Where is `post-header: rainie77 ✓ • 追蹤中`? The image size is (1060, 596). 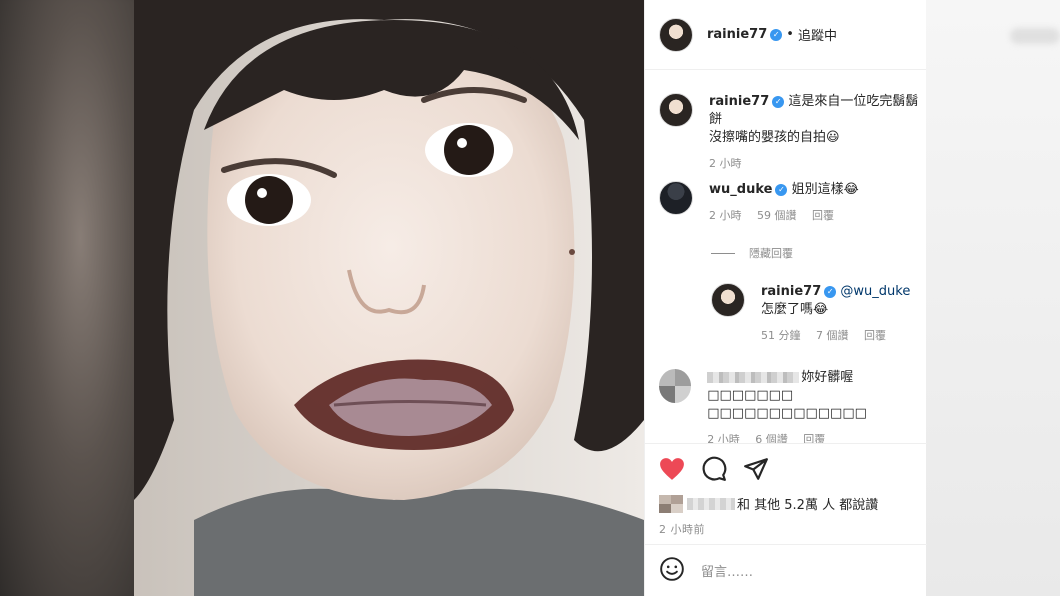 post-header: rainie77 ✓ • 追蹤中 is located at coordinates (785, 35).